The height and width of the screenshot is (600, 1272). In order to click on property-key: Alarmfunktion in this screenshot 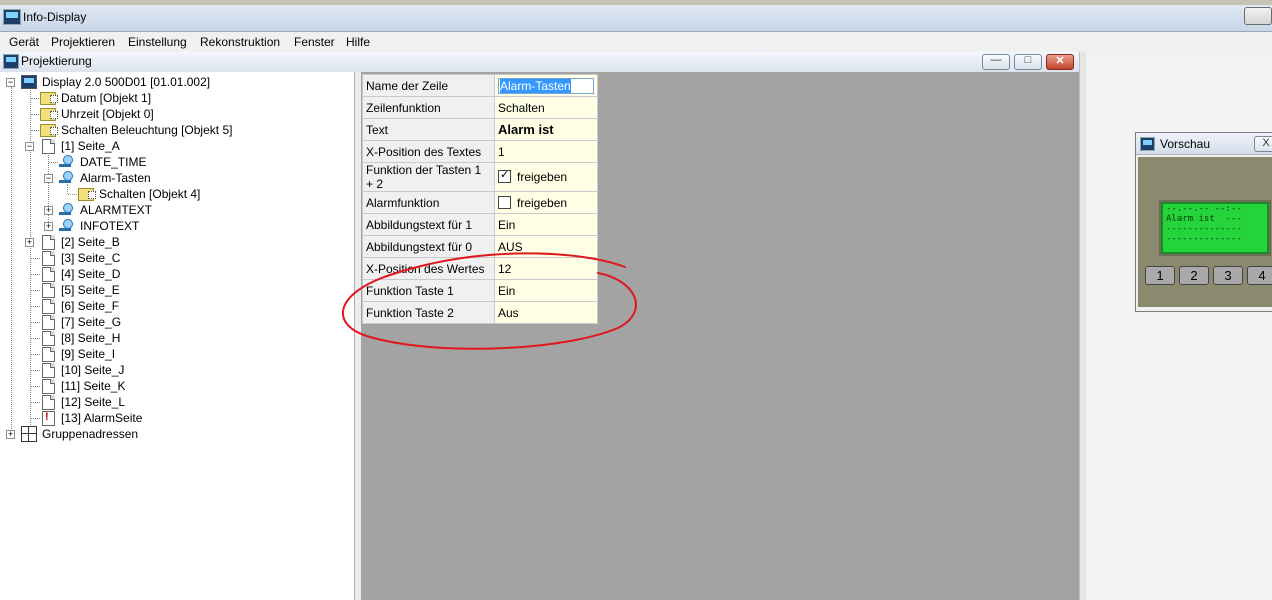, I will do `click(428, 202)`.